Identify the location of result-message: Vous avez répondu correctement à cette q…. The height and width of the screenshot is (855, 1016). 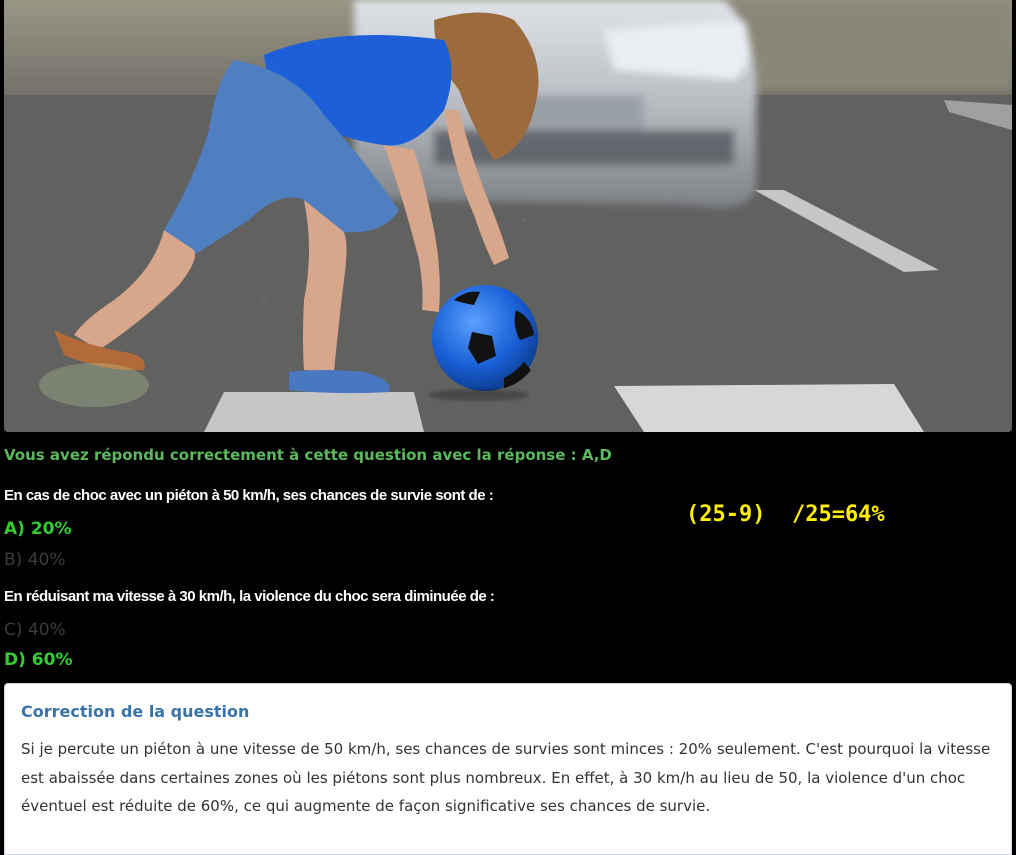
(308, 455).